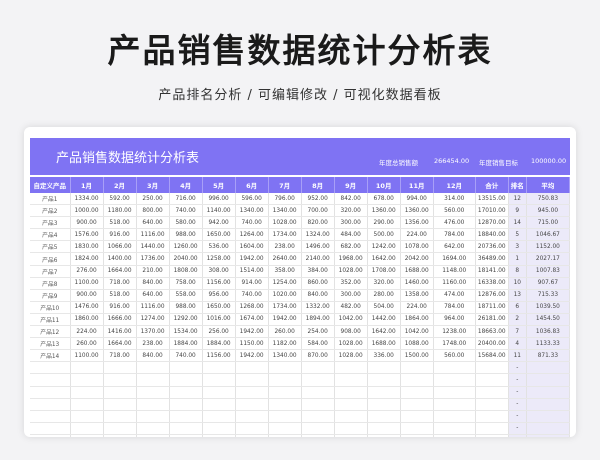  I want to click on table-cell: 942.00, so click(219, 223).